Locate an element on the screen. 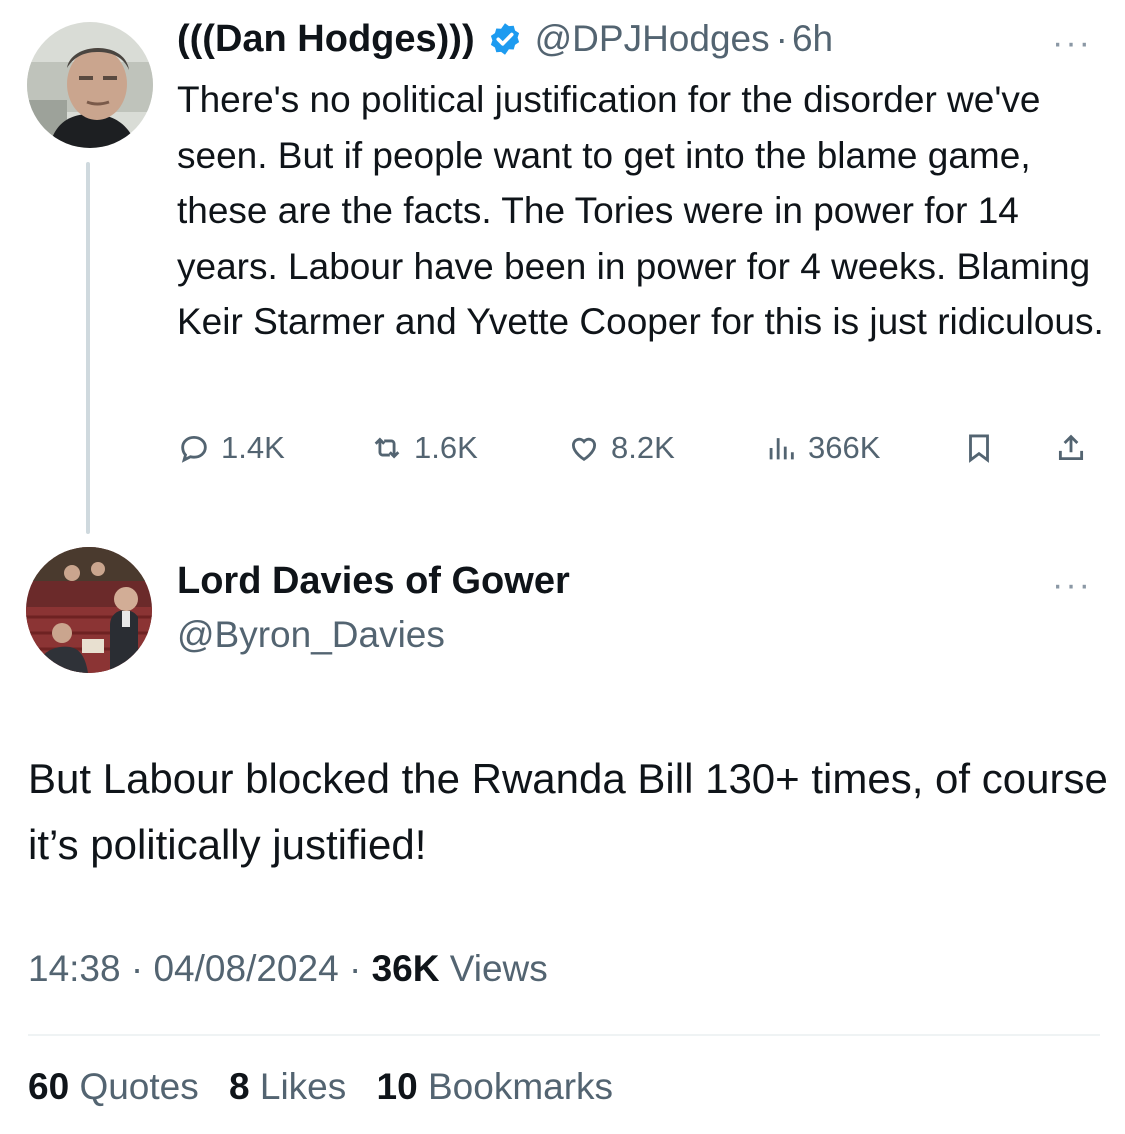  share-icon is located at coordinates (1071, 447).